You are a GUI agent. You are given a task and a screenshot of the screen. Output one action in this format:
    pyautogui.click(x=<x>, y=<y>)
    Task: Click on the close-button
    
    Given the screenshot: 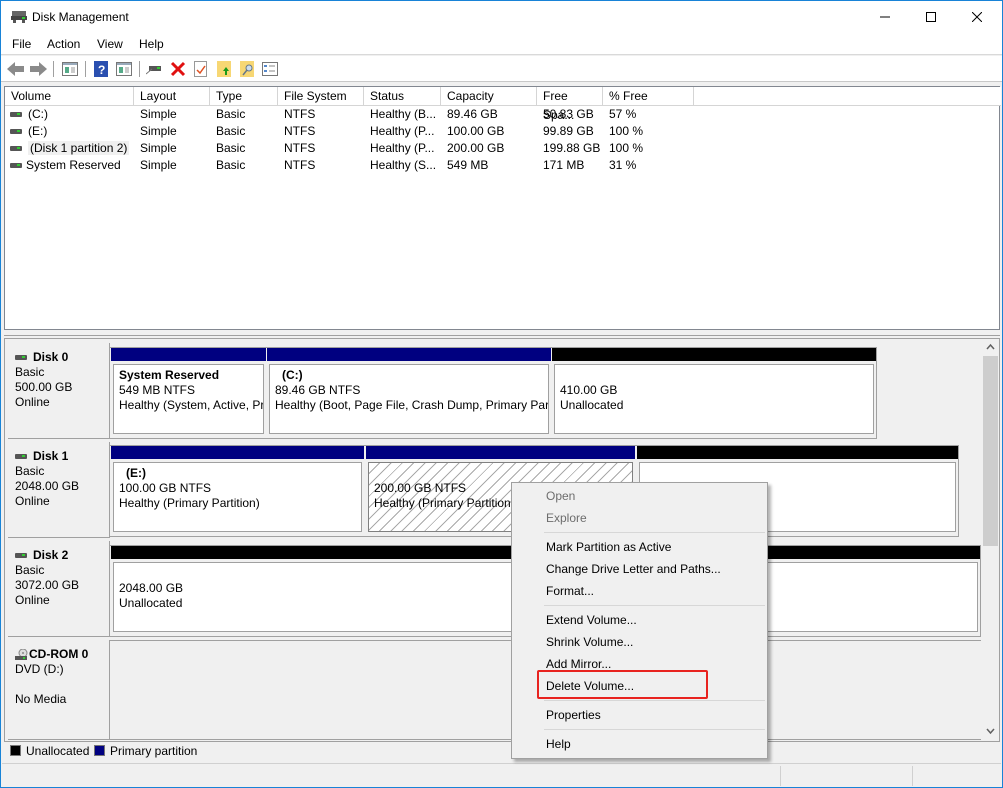 What is the action you would take?
    pyautogui.click(x=977, y=17)
    